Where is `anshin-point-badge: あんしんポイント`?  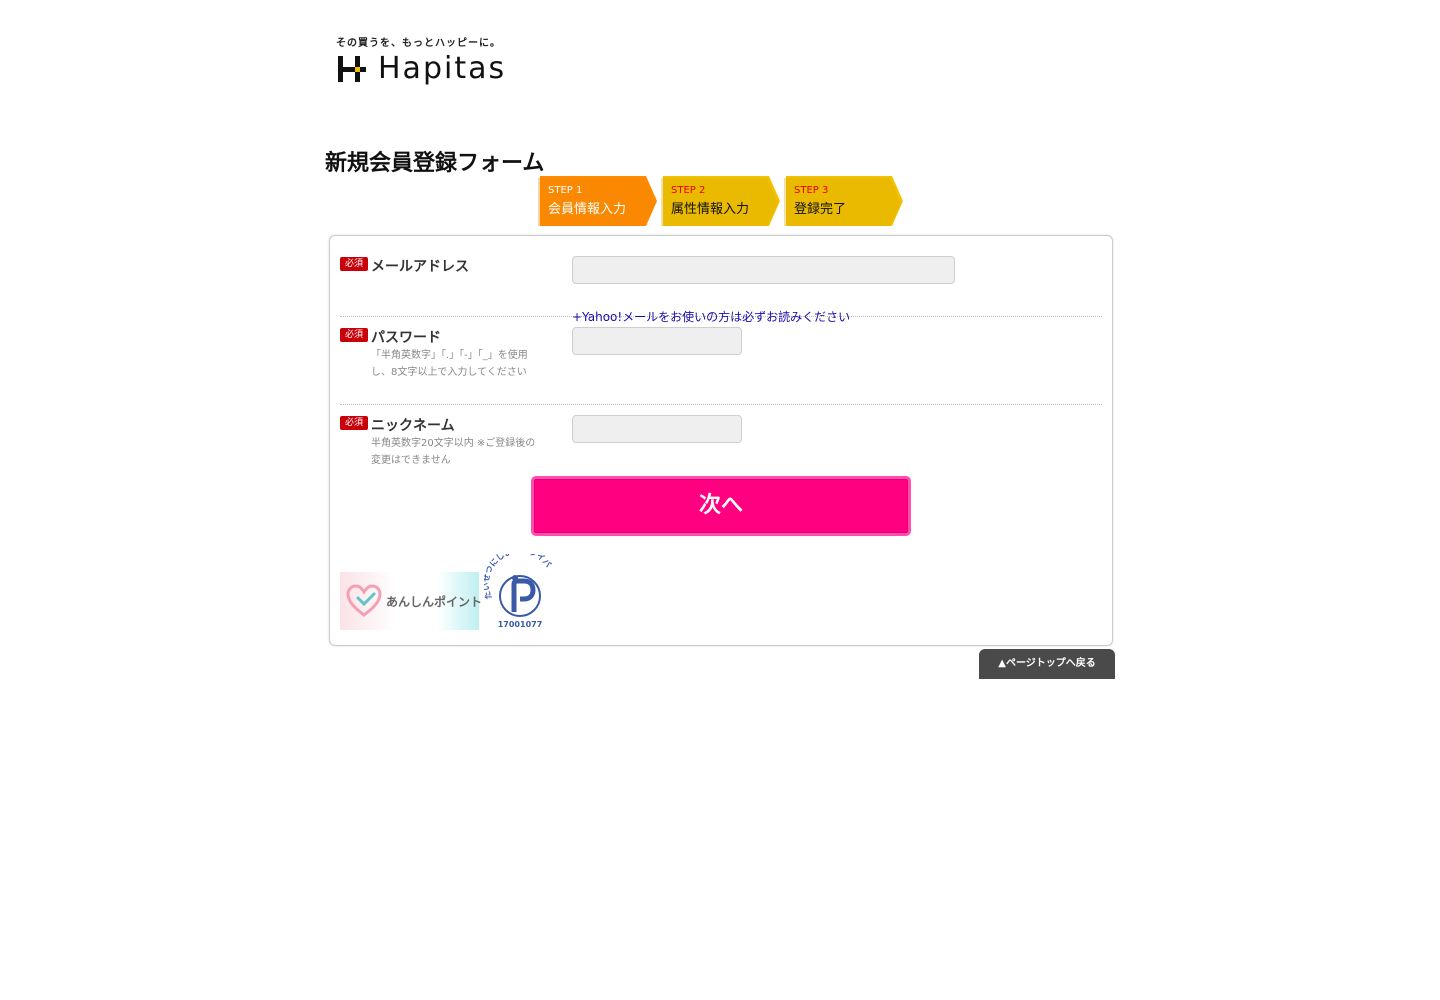 anshin-point-badge: あんしんポイント is located at coordinates (411, 601).